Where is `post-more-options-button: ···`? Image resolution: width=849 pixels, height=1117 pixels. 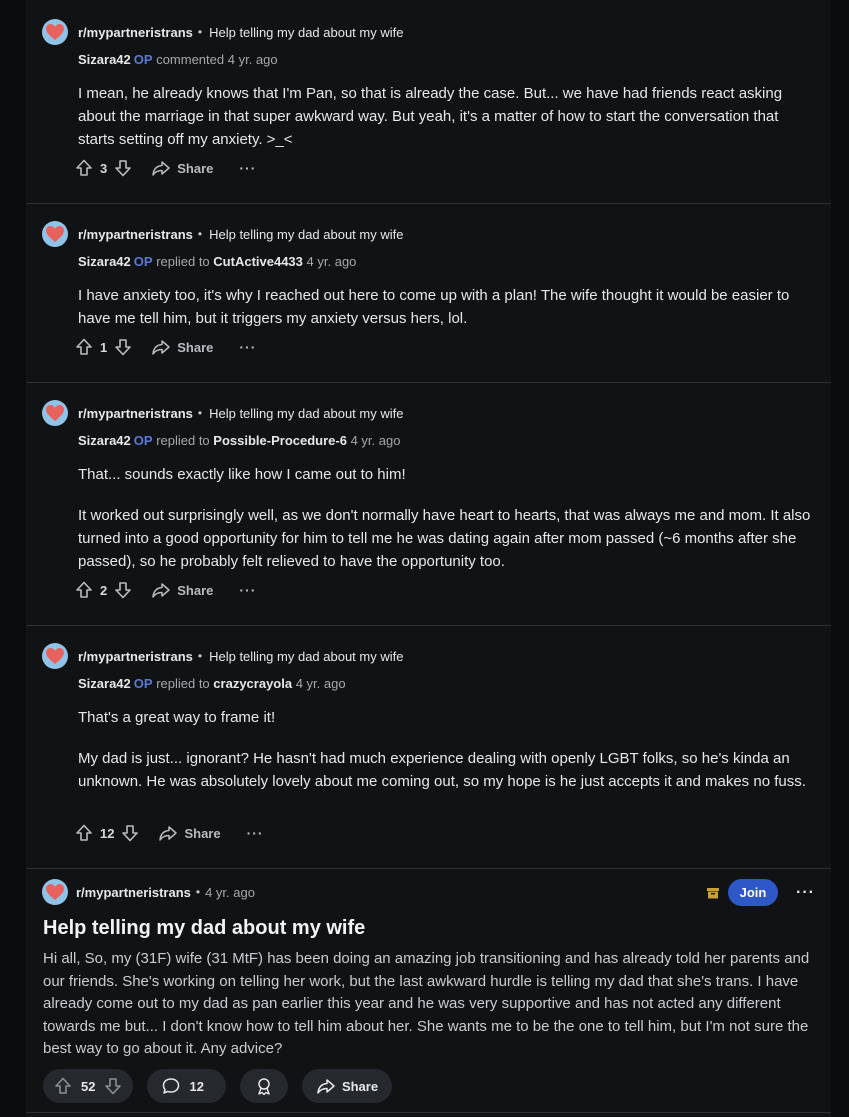 post-more-options-button: ··· is located at coordinates (805, 893).